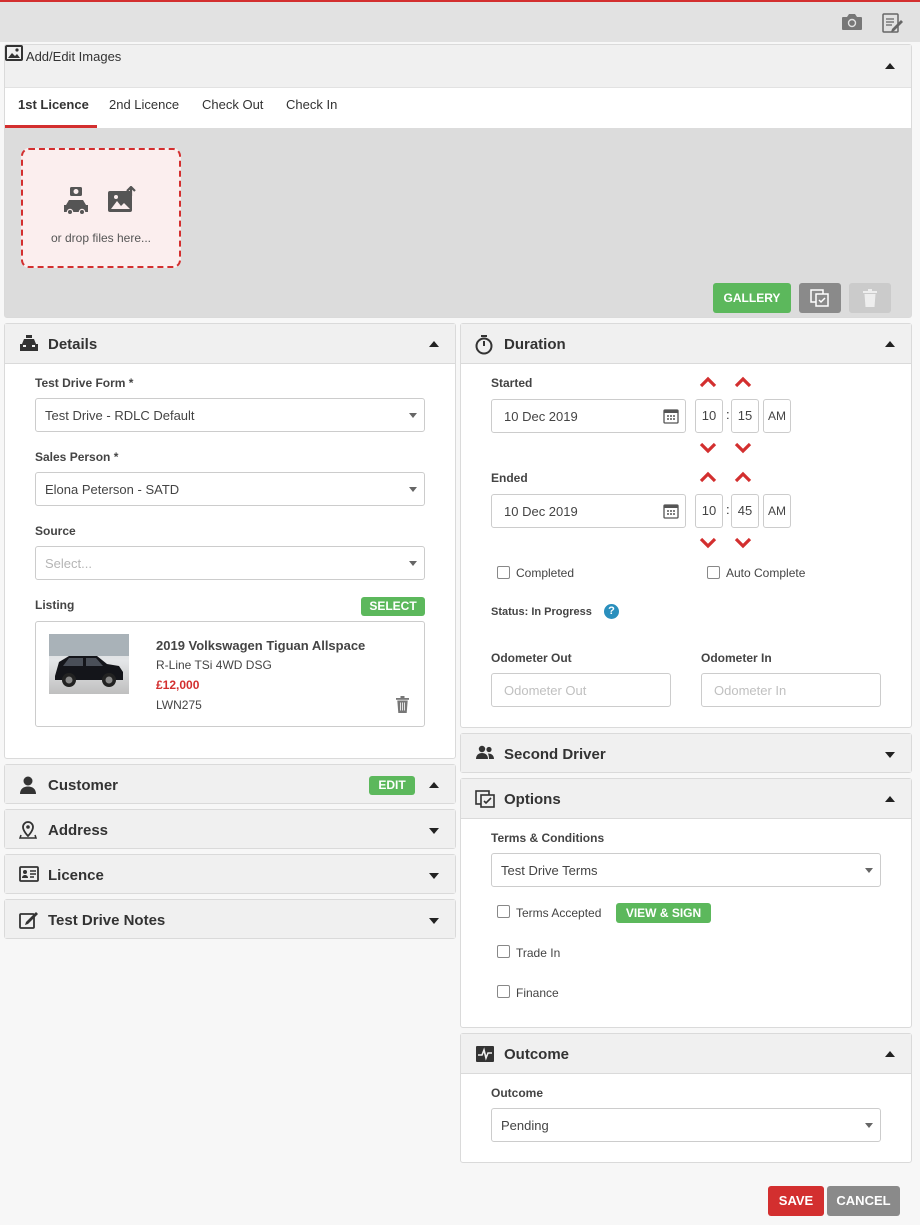  I want to click on checklist-icon, so click(820, 299).